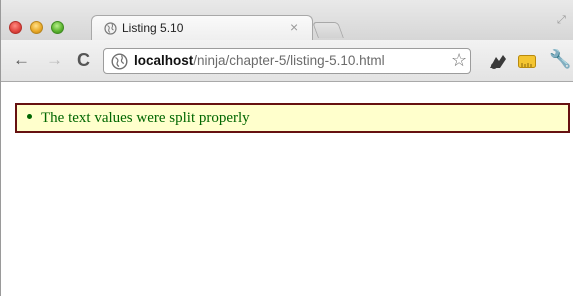 The height and width of the screenshot is (296, 573). What do you see at coordinates (36, 27) in the screenshot?
I see `minimize-window-button` at bounding box center [36, 27].